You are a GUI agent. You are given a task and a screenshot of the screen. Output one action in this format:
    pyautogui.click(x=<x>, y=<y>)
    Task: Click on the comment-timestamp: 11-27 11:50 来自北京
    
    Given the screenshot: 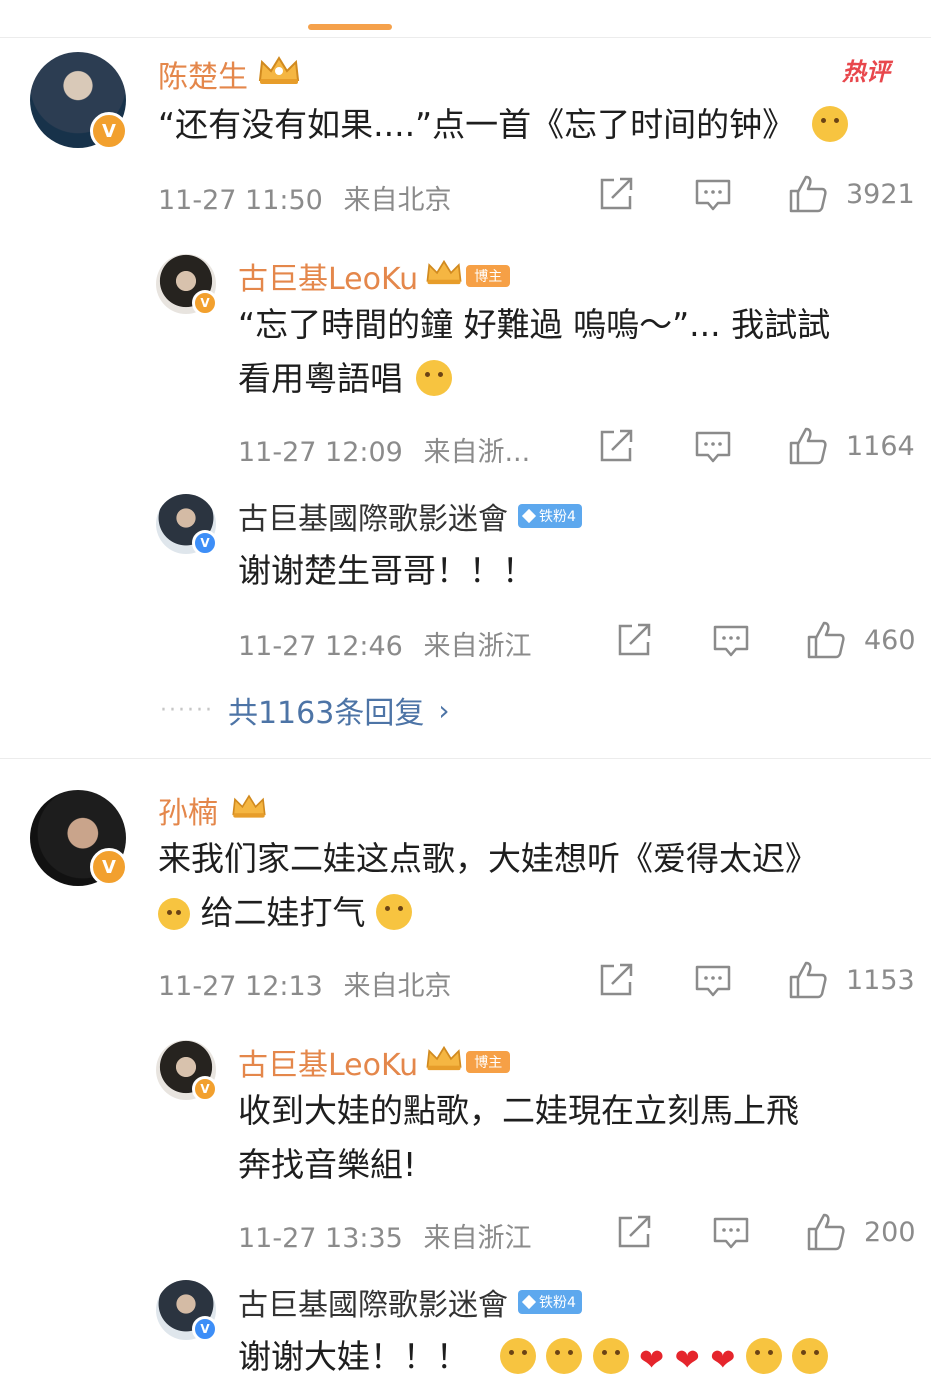 What is the action you would take?
    pyautogui.click(x=304, y=197)
    